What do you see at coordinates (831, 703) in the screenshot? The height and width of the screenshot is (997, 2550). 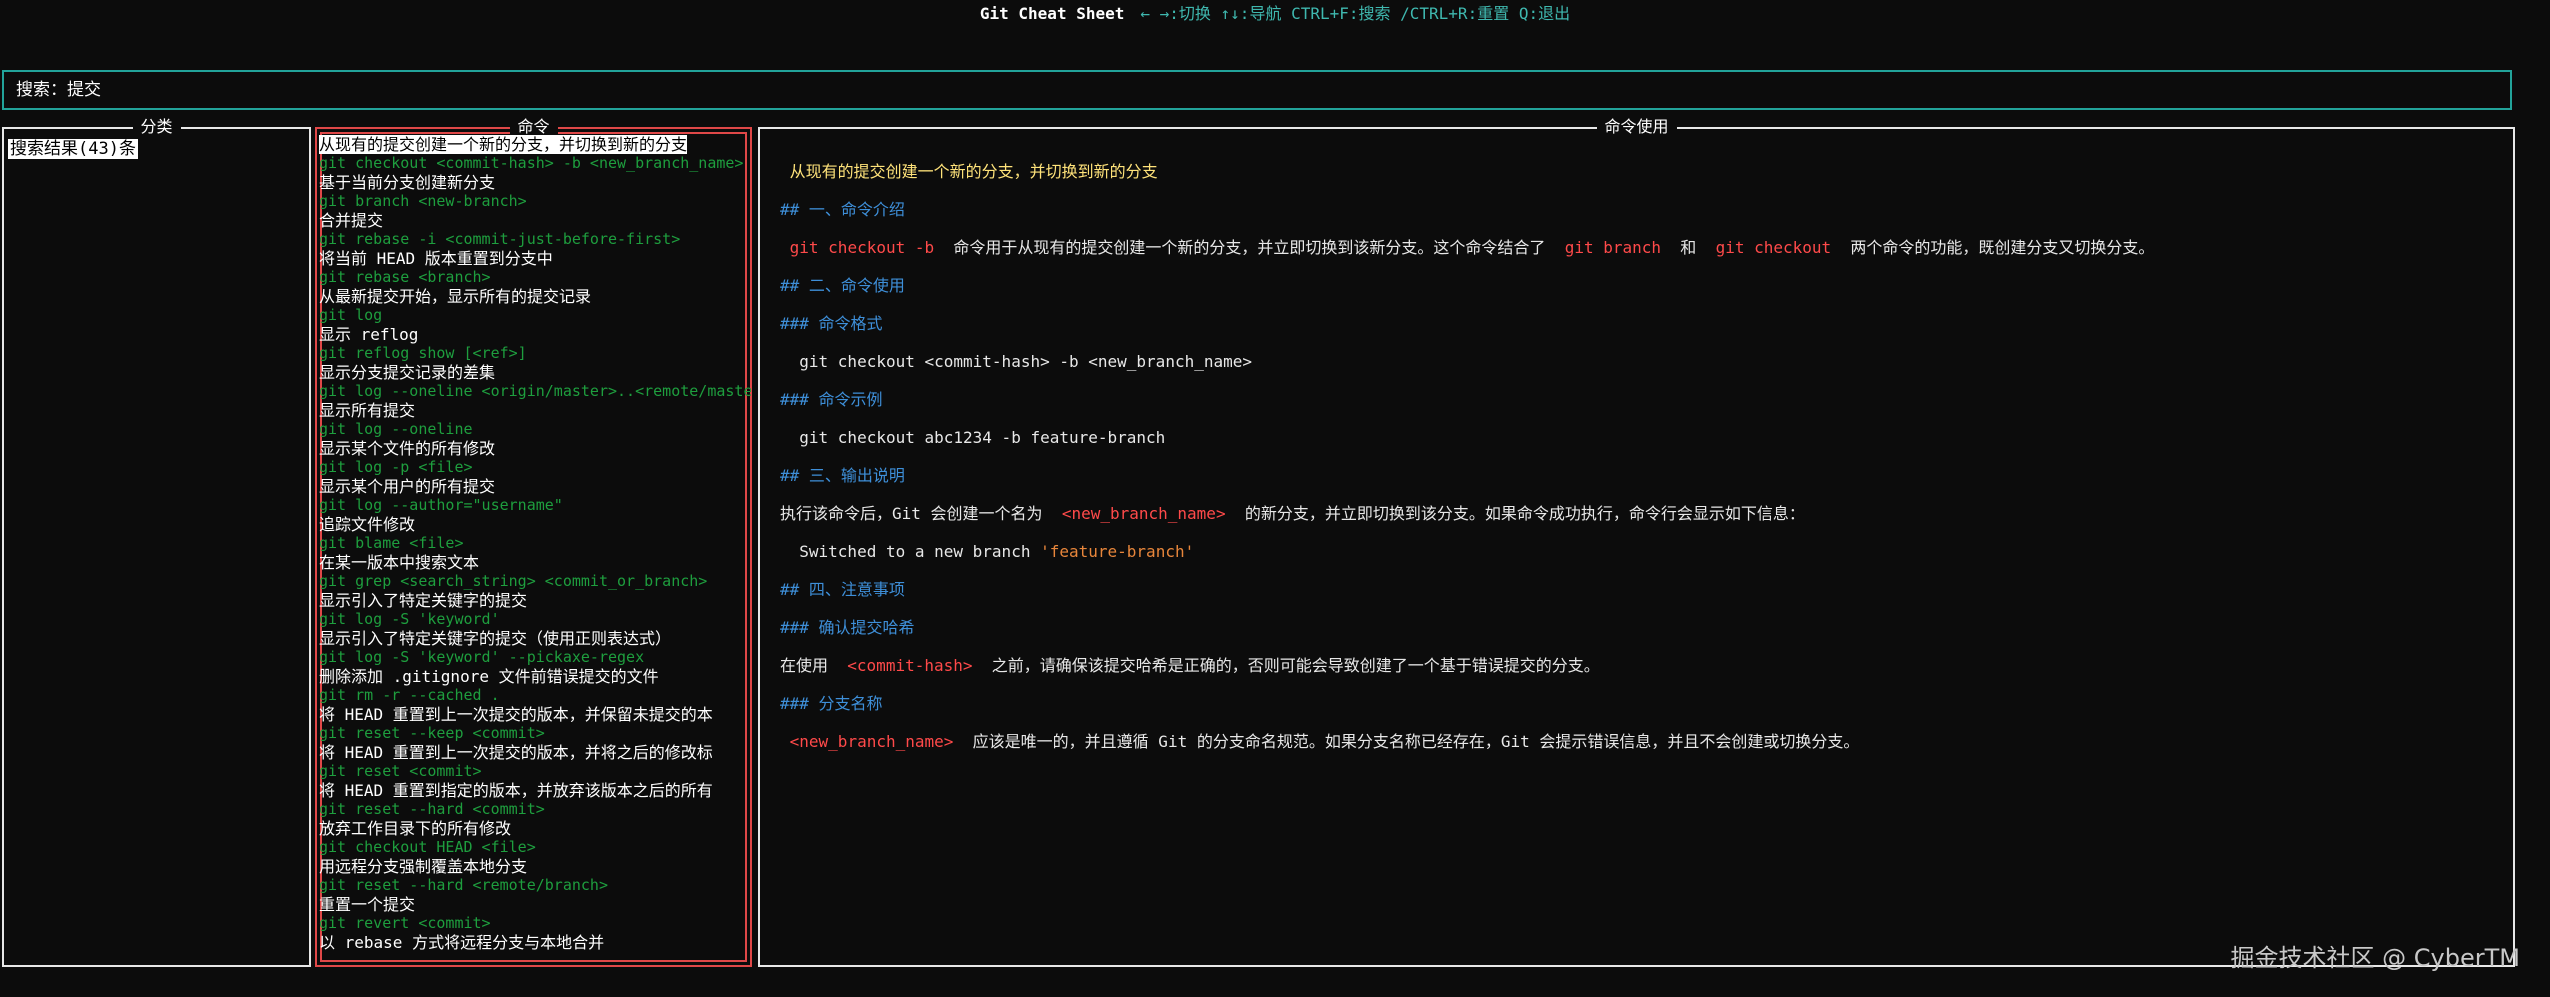 I see `usage-heading-name: ### 分支名称` at bounding box center [831, 703].